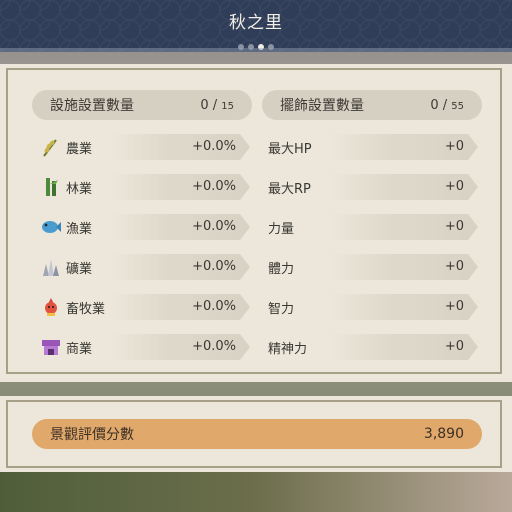 The image size is (512, 512). Describe the element at coordinates (50, 148) in the screenshot. I see `wheat-icon` at that location.